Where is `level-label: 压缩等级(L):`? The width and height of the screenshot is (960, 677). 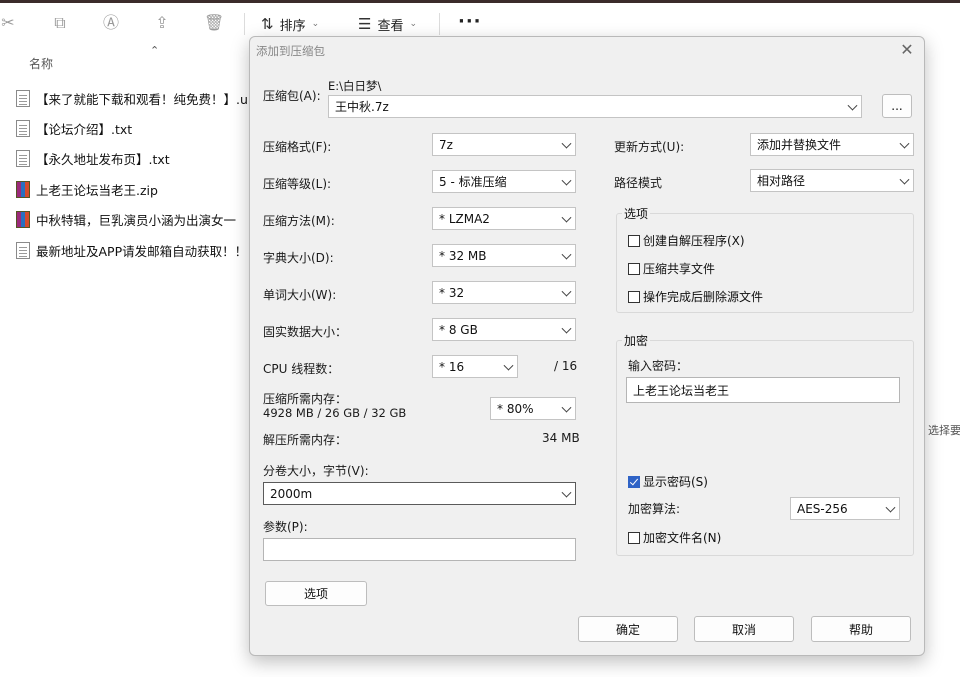
level-label: 压缩等级(L): is located at coordinates (297, 184).